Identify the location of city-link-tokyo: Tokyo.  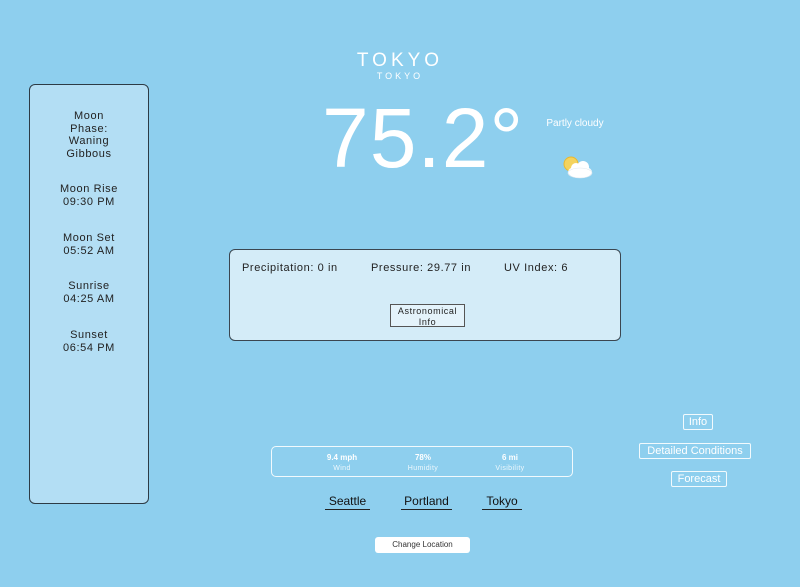
(502, 502).